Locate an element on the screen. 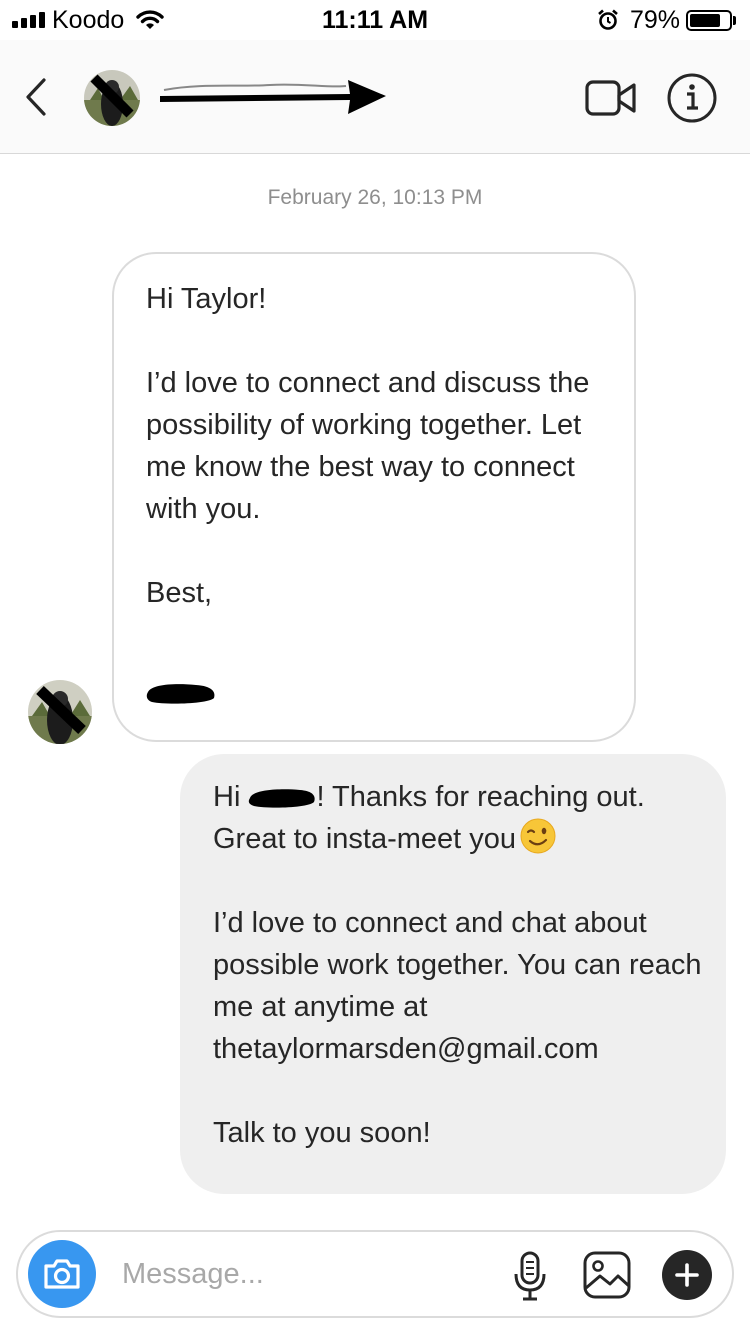  info-icon is located at coordinates (692, 98).